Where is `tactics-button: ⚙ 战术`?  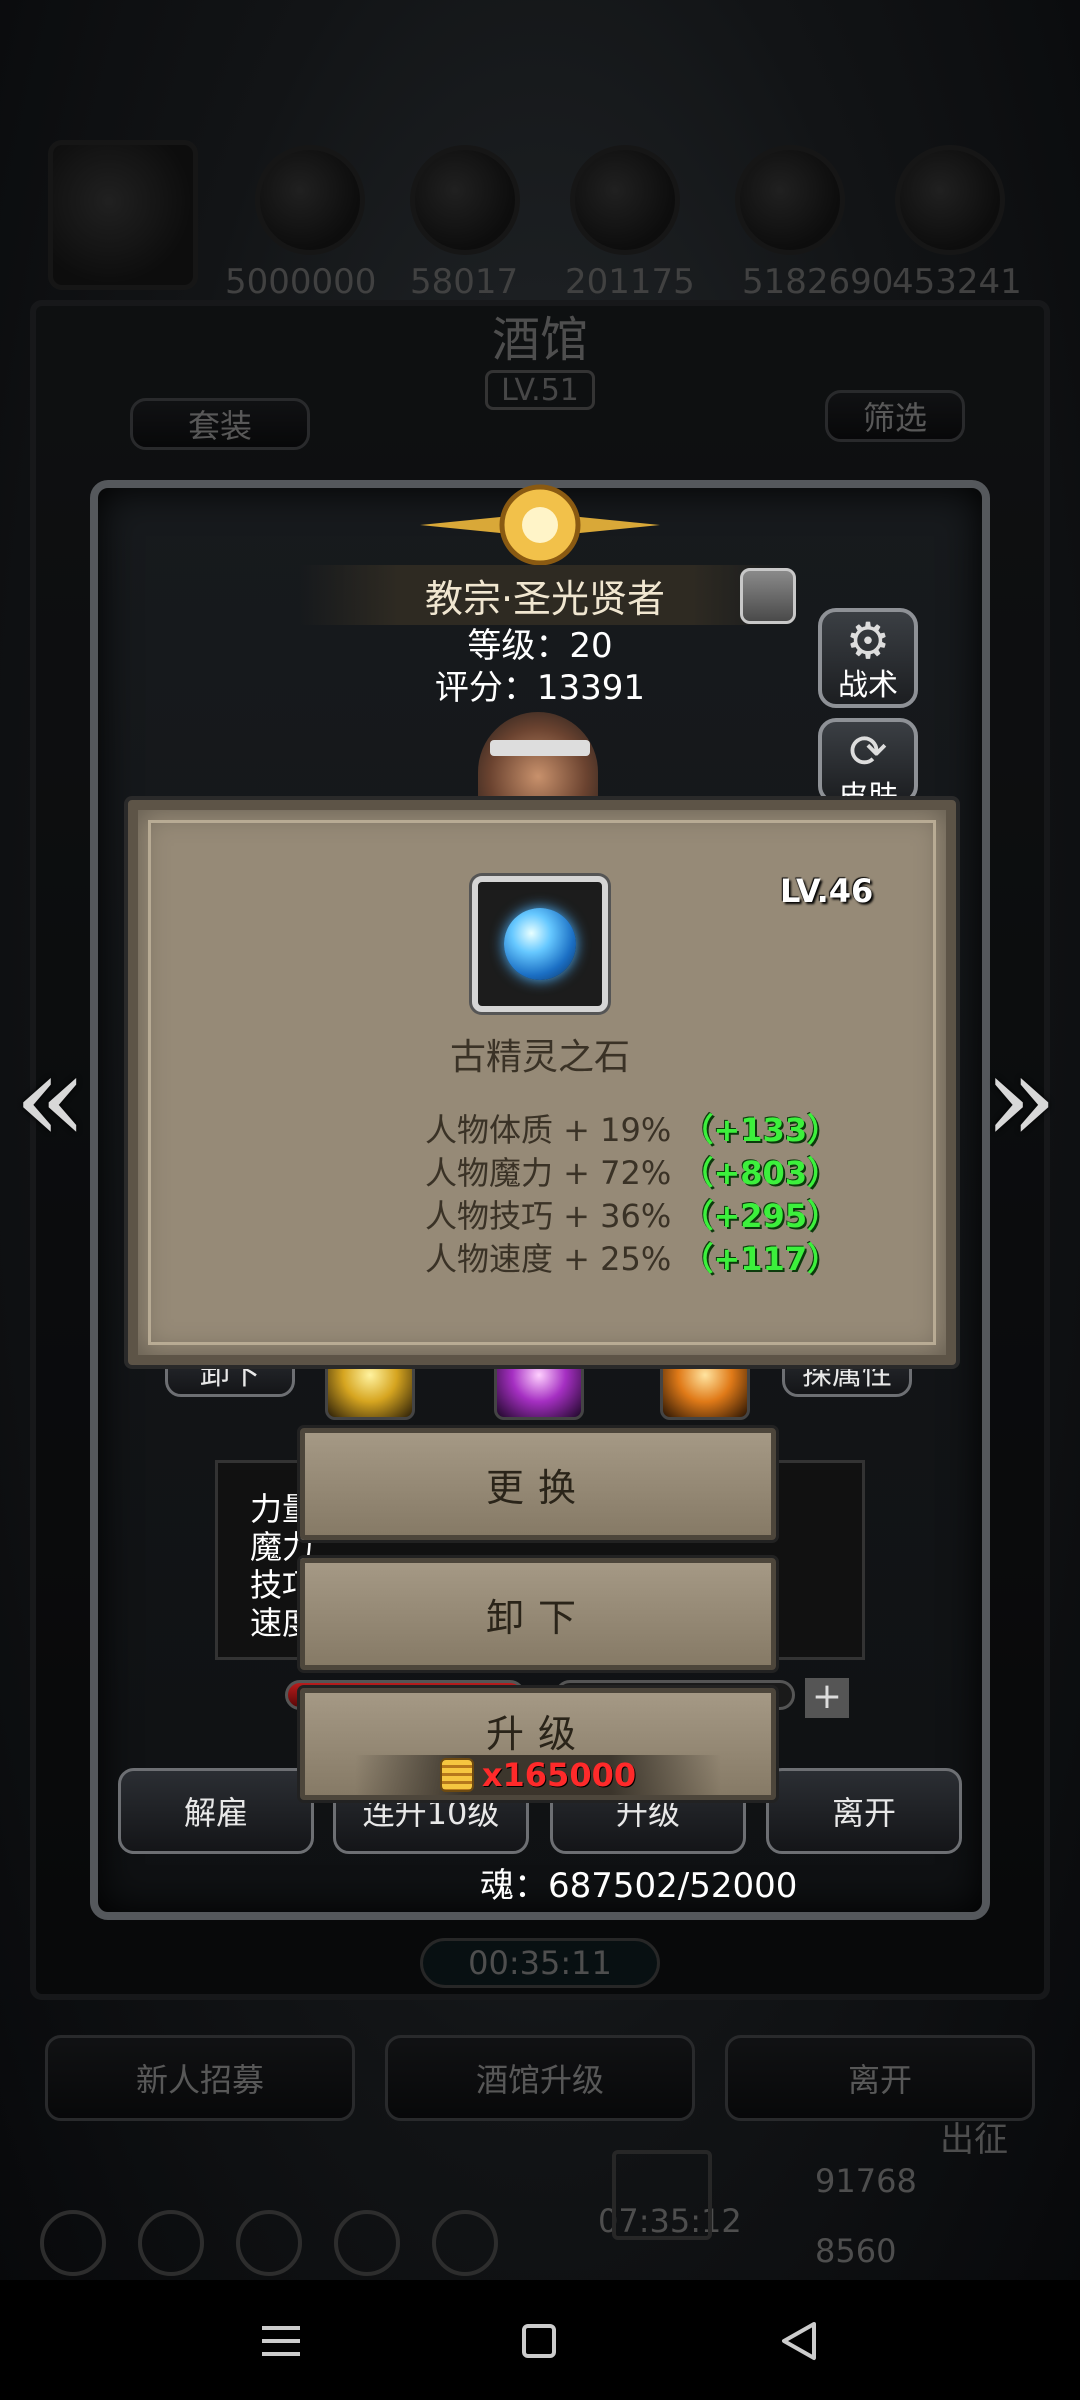
tactics-button: ⚙ 战术 is located at coordinates (868, 658).